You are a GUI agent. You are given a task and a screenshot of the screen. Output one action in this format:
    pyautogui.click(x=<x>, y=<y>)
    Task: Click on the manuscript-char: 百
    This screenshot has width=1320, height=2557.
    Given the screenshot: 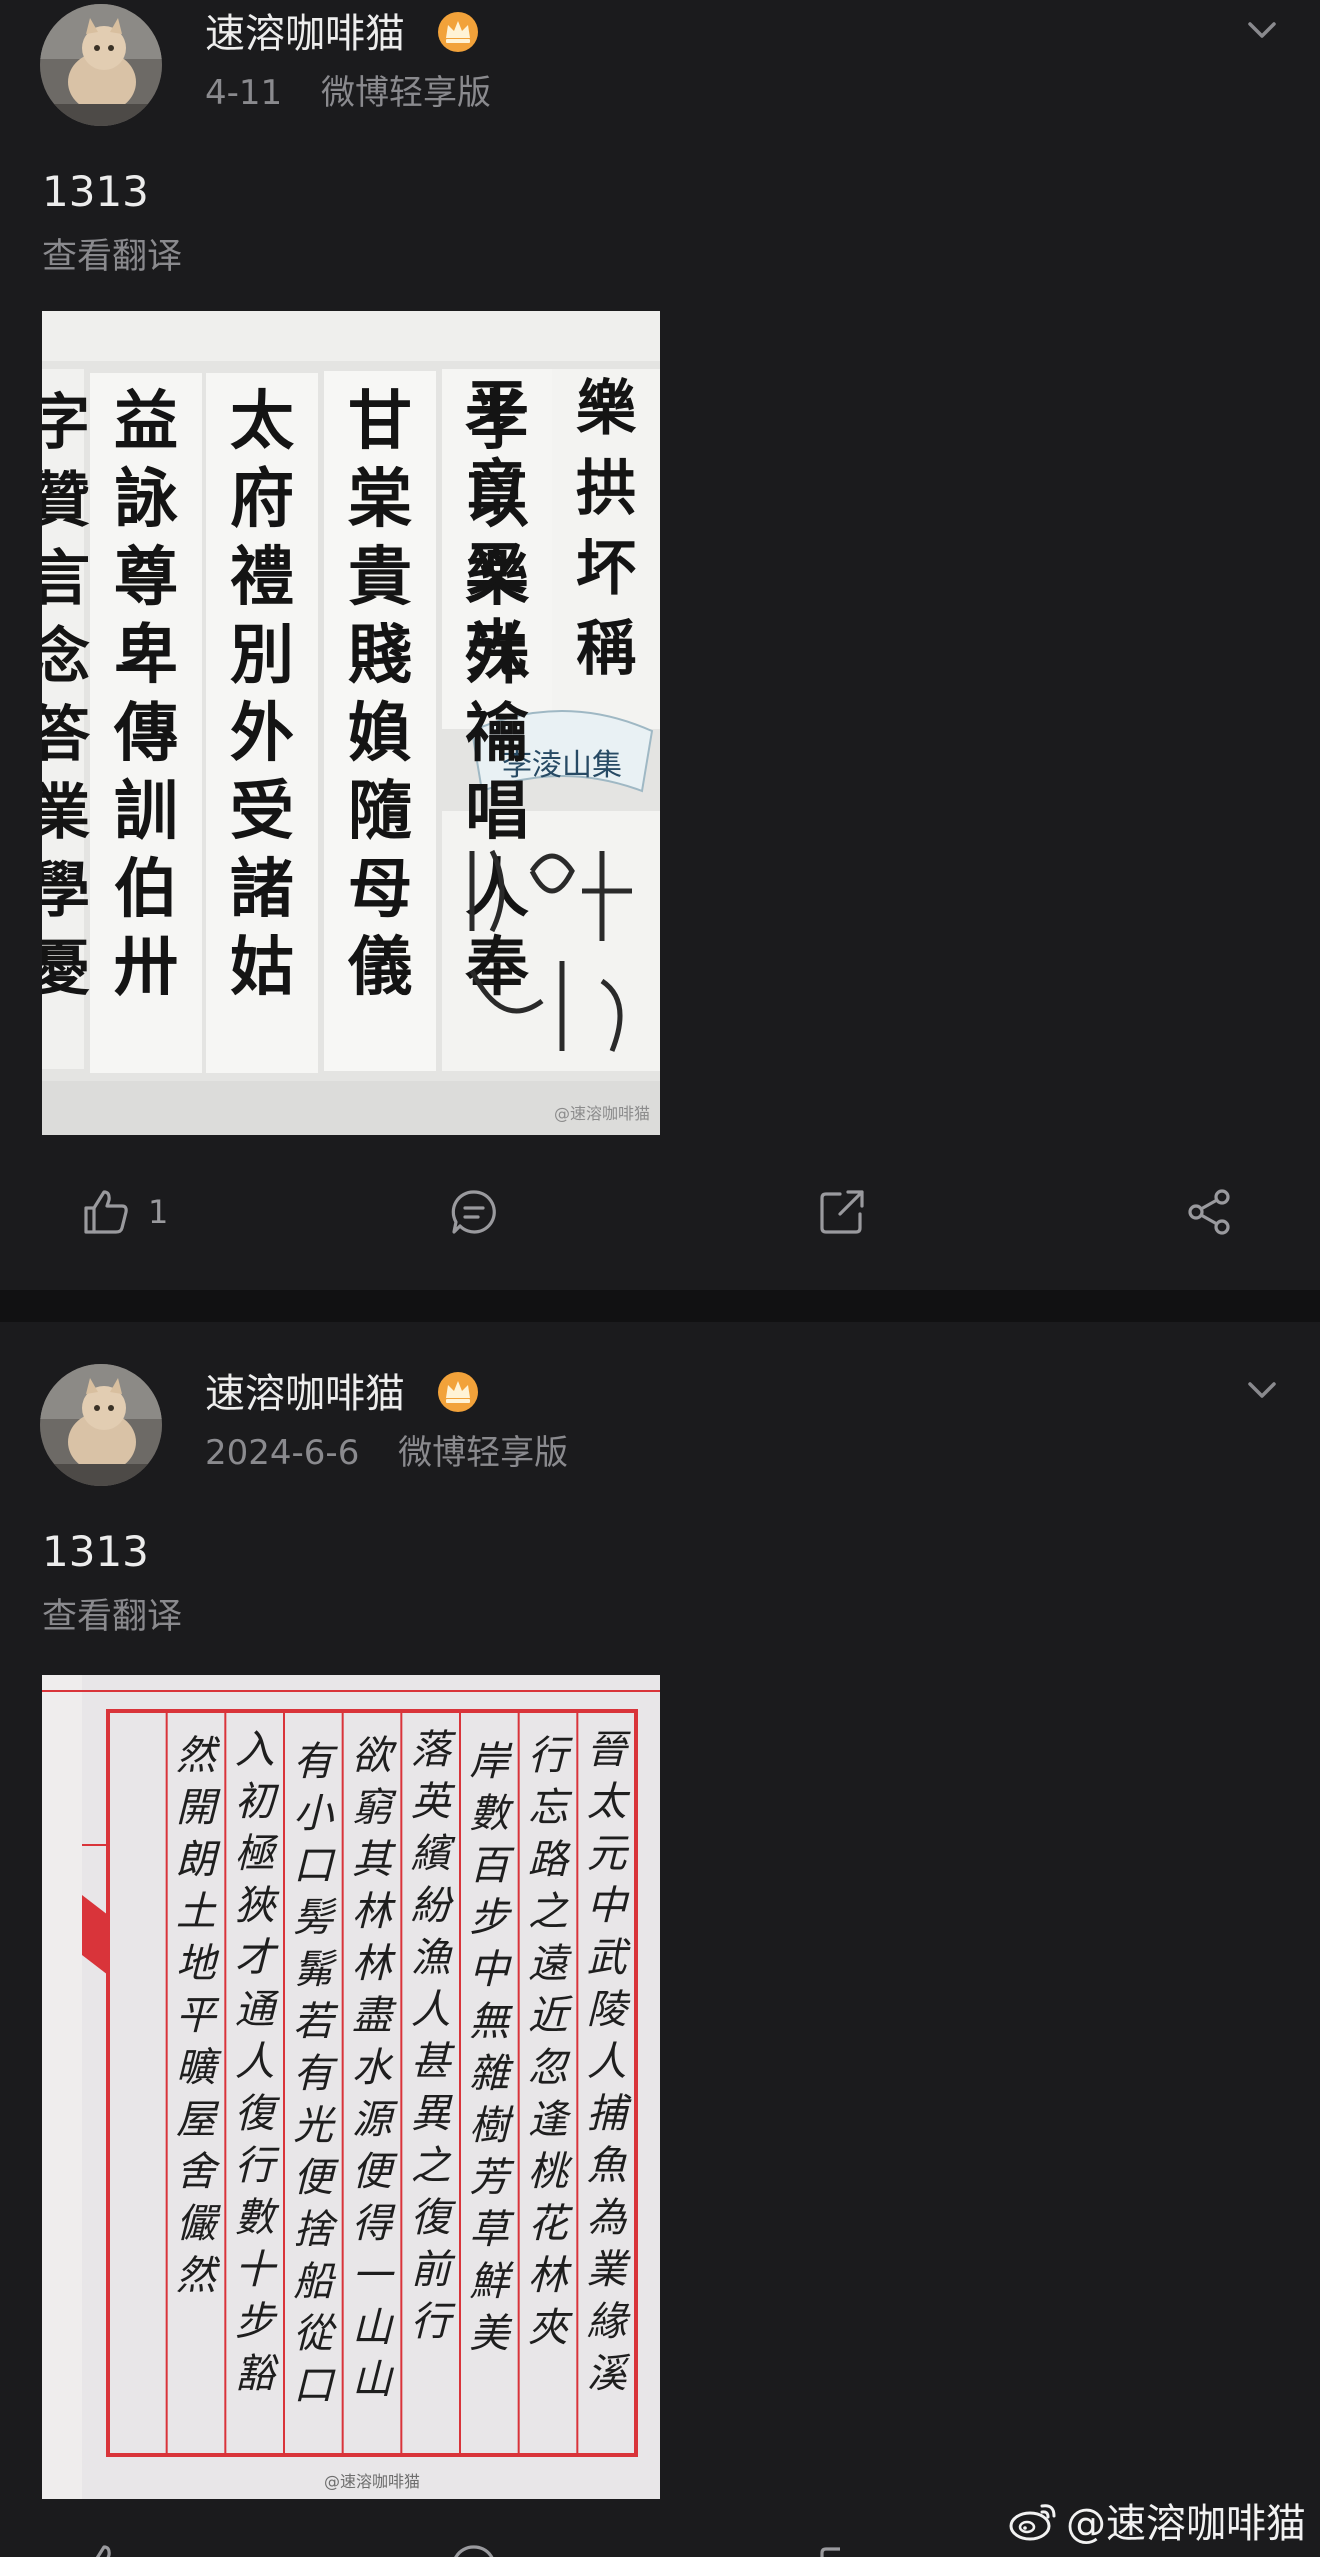 What is the action you would take?
    pyautogui.click(x=492, y=1866)
    